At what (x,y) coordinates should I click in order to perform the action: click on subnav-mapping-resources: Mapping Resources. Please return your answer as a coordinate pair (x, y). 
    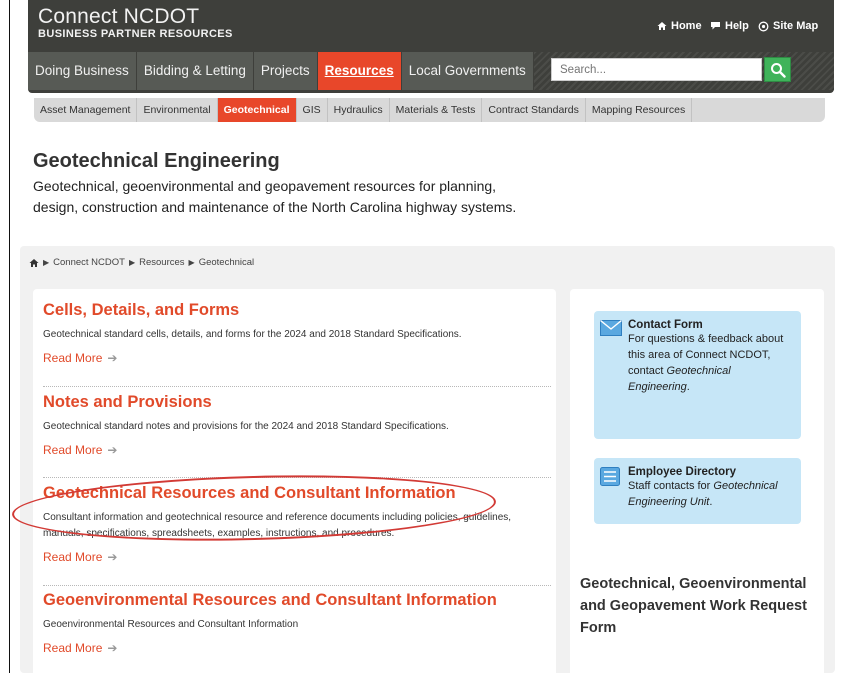
    Looking at the image, I should click on (639, 110).